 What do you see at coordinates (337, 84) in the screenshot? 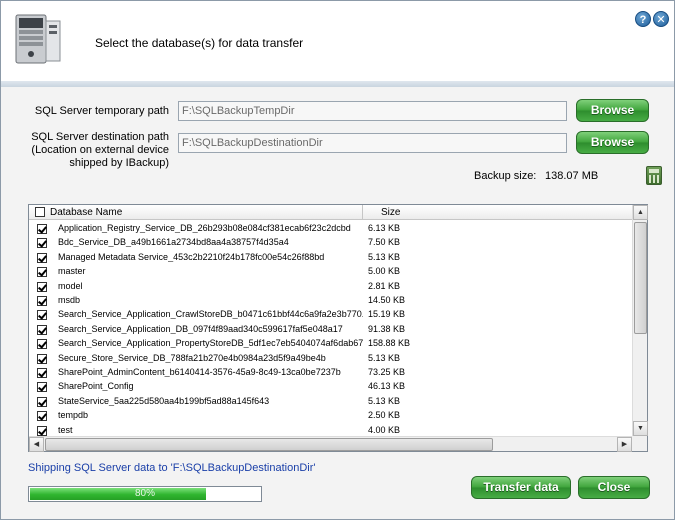
I see `header-divider` at bounding box center [337, 84].